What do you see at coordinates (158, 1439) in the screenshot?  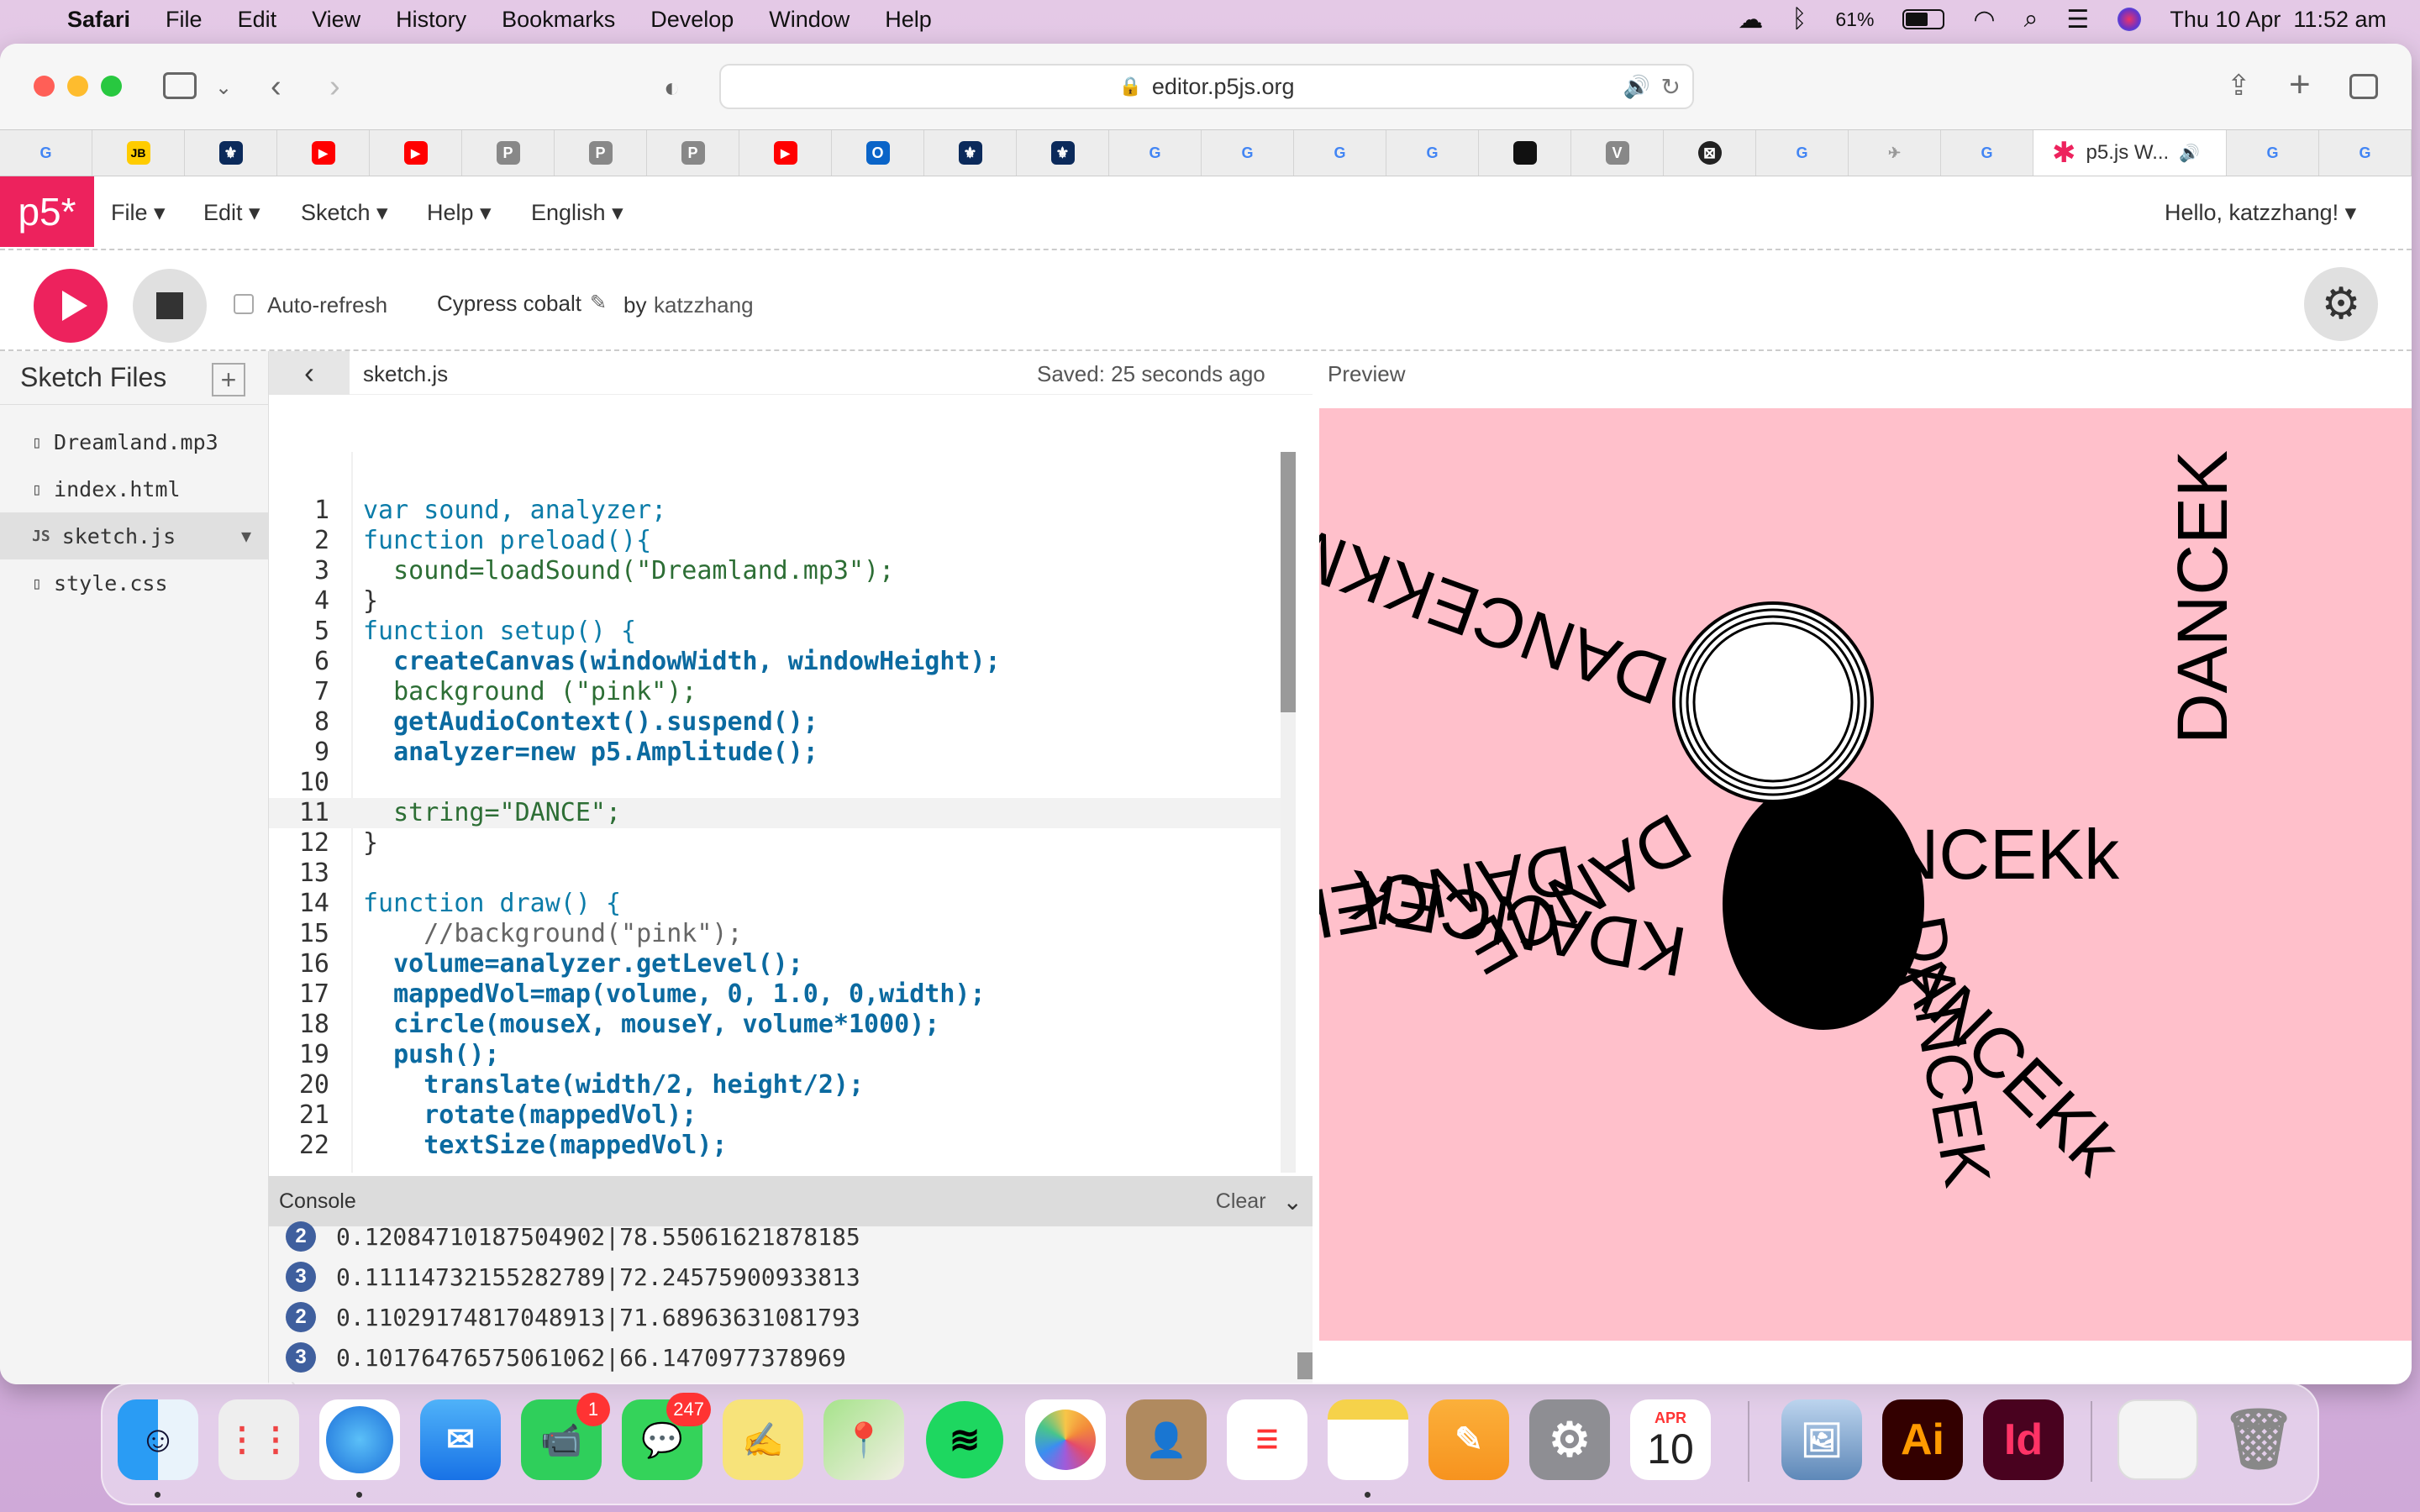 I see `finder-icon: ☺` at bounding box center [158, 1439].